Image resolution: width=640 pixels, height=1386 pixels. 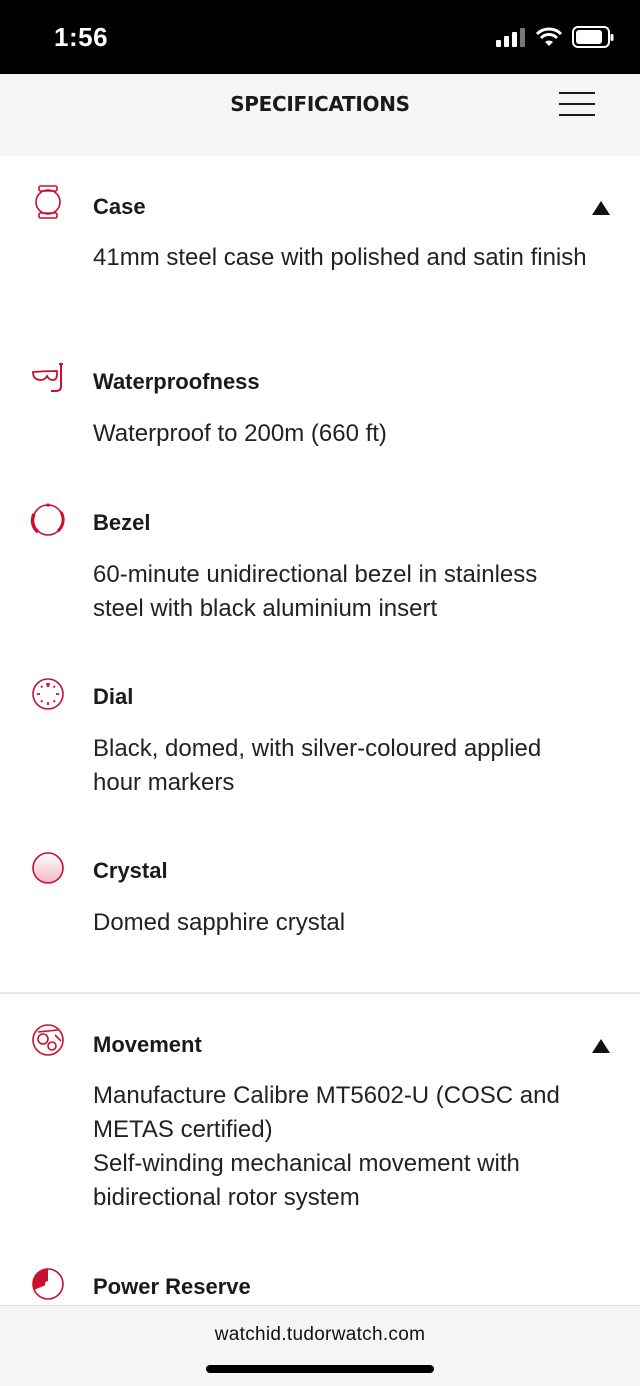 What do you see at coordinates (119, 206) in the screenshot?
I see `spec-label: Case` at bounding box center [119, 206].